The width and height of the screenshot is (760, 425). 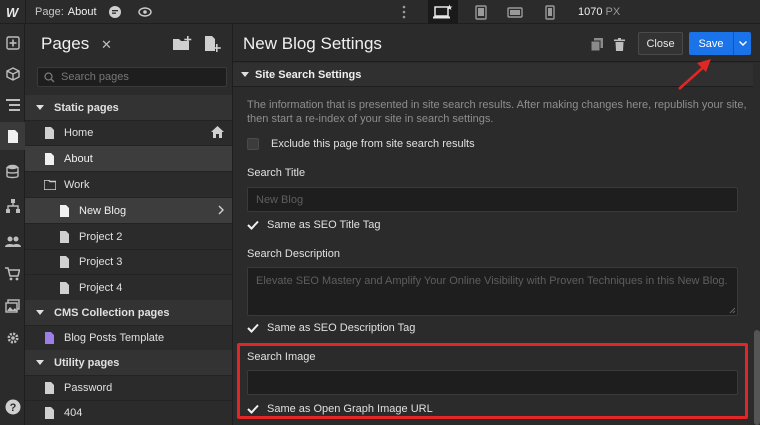 I want to click on webflow-logo: W, so click(x=12, y=12).